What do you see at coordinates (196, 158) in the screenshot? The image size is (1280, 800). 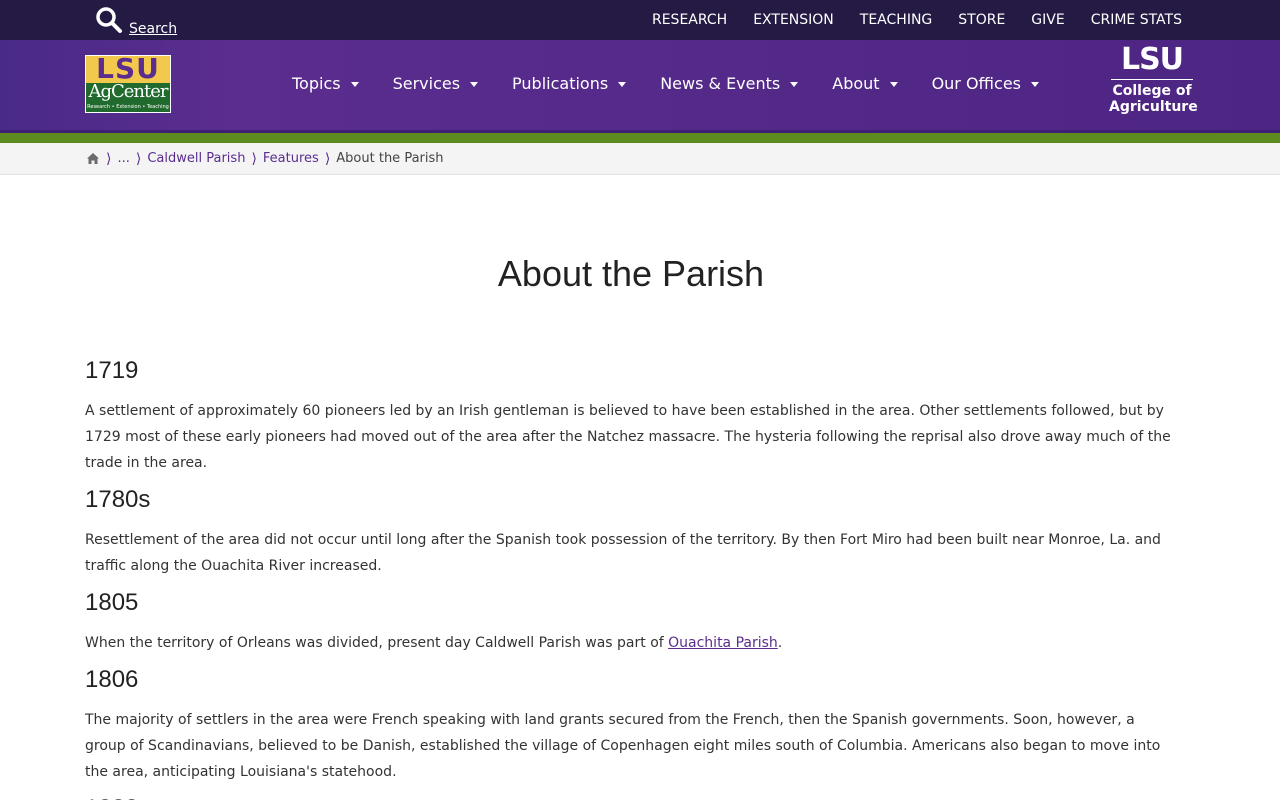 I see `breadcrumb-caldwell-parish: Caldwell Parish` at bounding box center [196, 158].